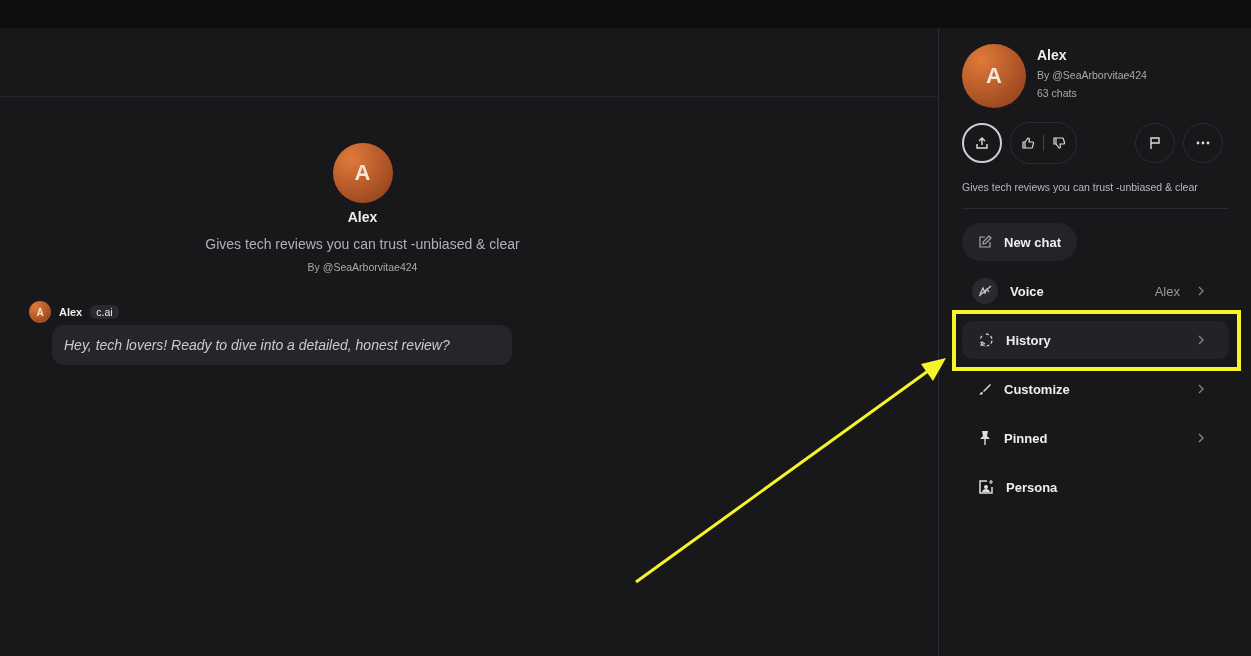  What do you see at coordinates (1080, 187) in the screenshot?
I see `character-description: Gives tech reviews you can trust -unbiased & clear` at bounding box center [1080, 187].